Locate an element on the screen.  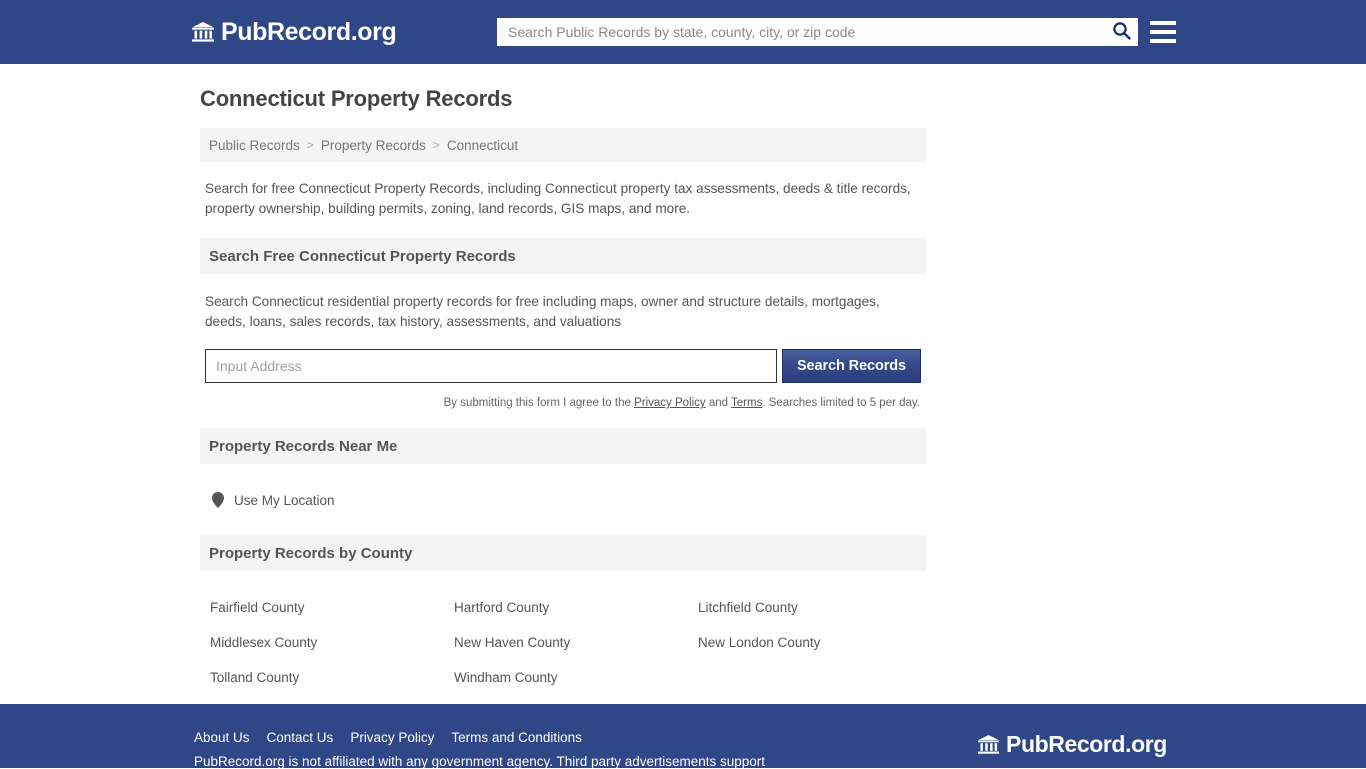
use-my-location-row: Use My Location is located at coordinates (563, 490).